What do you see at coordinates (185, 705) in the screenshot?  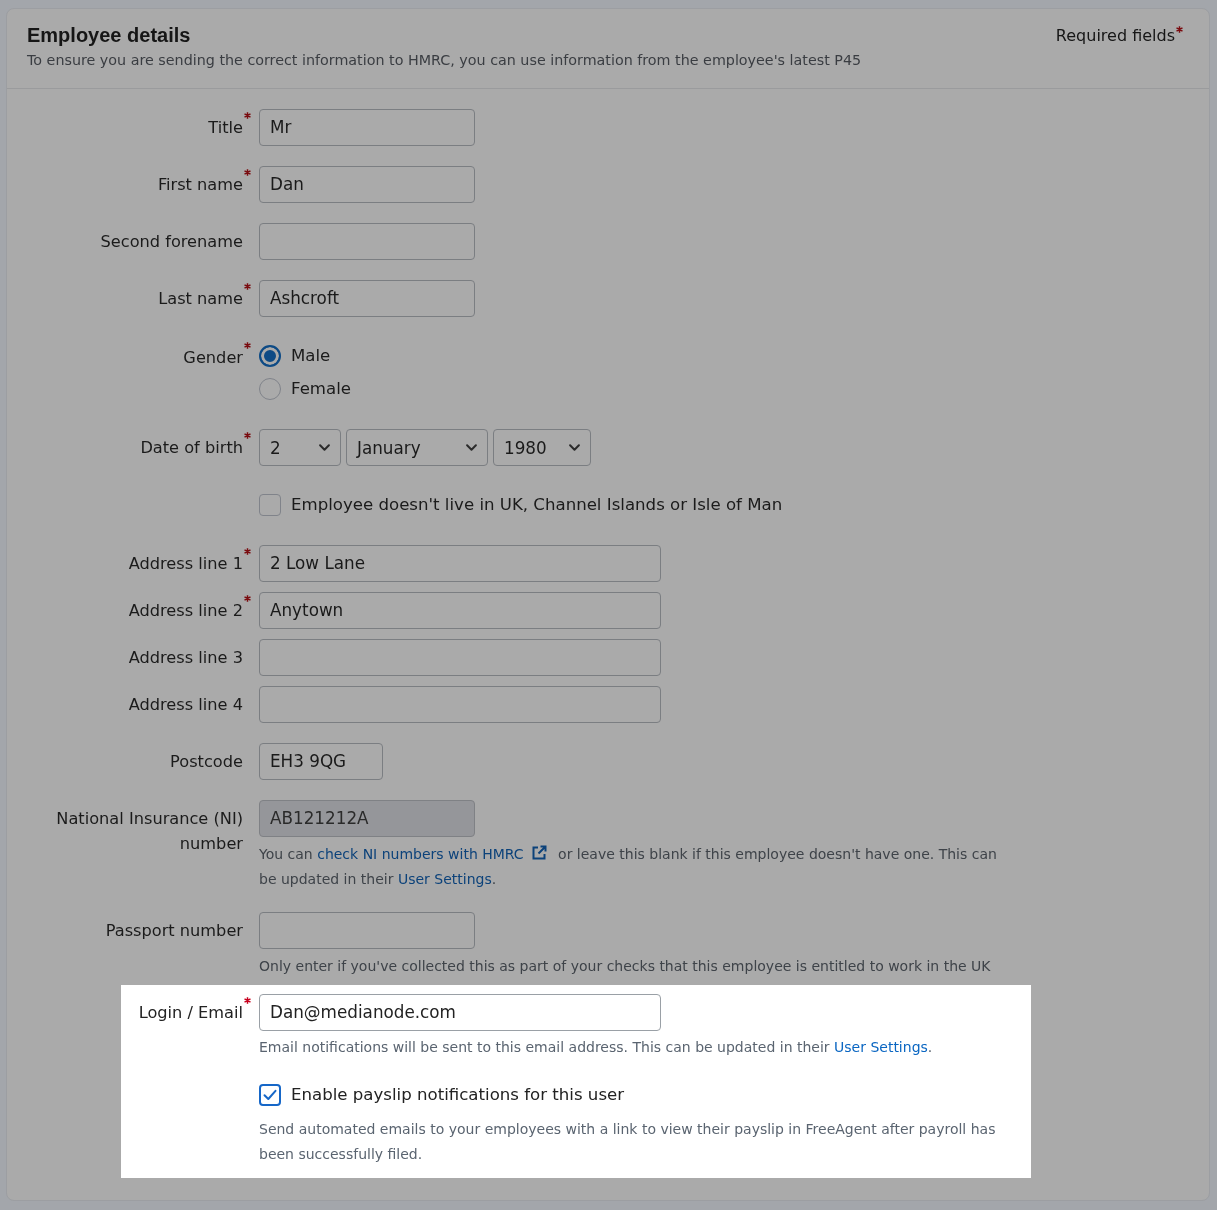 I see `field-label: Address line 4` at bounding box center [185, 705].